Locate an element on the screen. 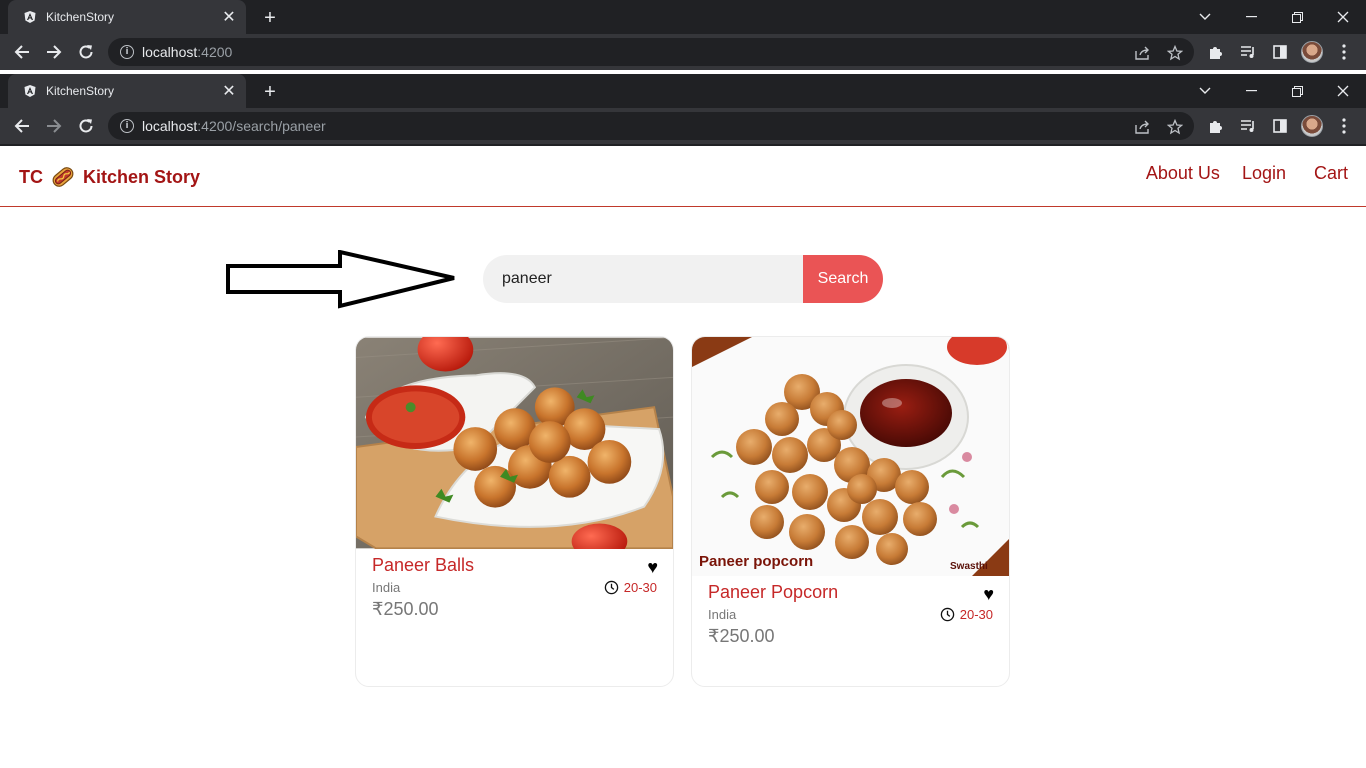 This screenshot has height=768, width=1366. search-bar: Search is located at coordinates (683, 279).